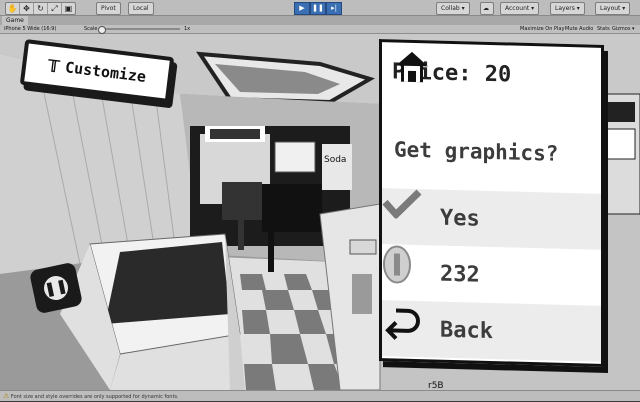 This screenshot has width=640, height=402. I want to click on collab-dropdown: Collab ▾, so click(453, 8).